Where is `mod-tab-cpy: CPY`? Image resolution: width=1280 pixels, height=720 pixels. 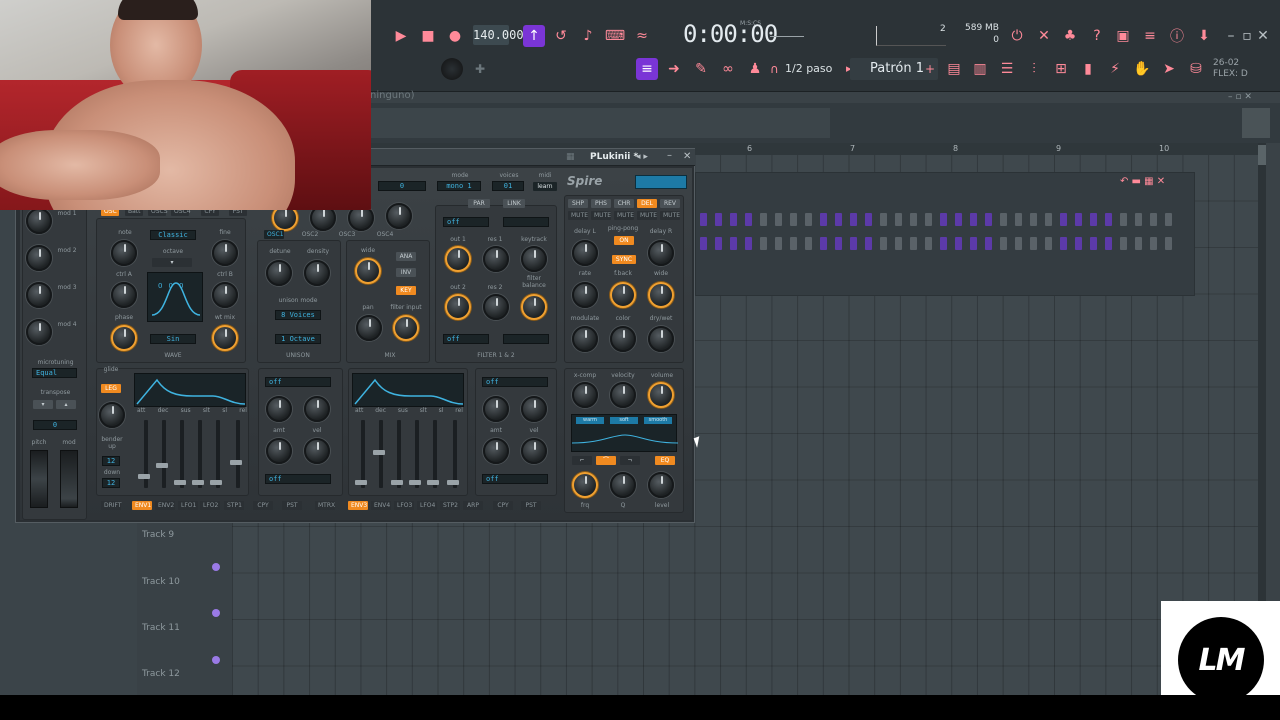 mod-tab-cpy: CPY is located at coordinates (503, 505).